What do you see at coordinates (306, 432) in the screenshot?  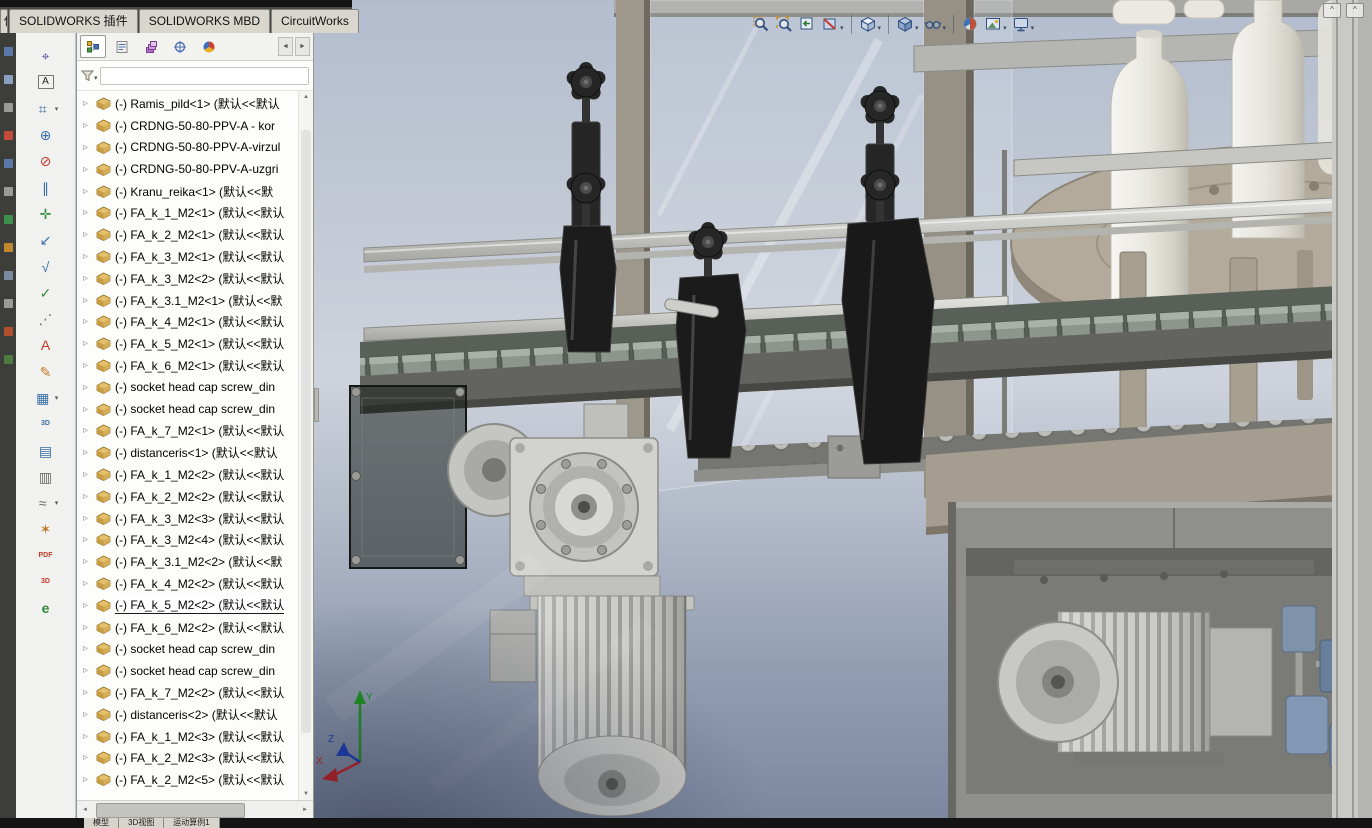 I see `scrollbar-thumb` at bounding box center [306, 432].